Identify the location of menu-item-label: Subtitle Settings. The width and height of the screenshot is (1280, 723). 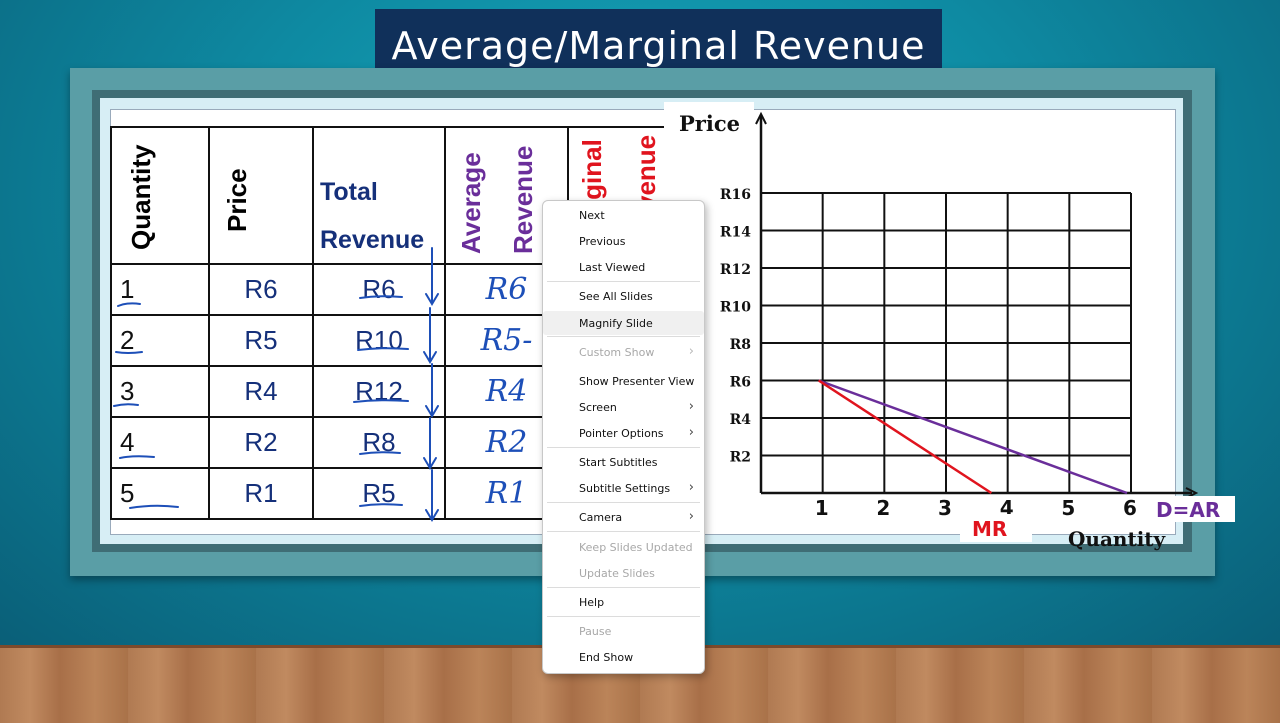
(625, 488).